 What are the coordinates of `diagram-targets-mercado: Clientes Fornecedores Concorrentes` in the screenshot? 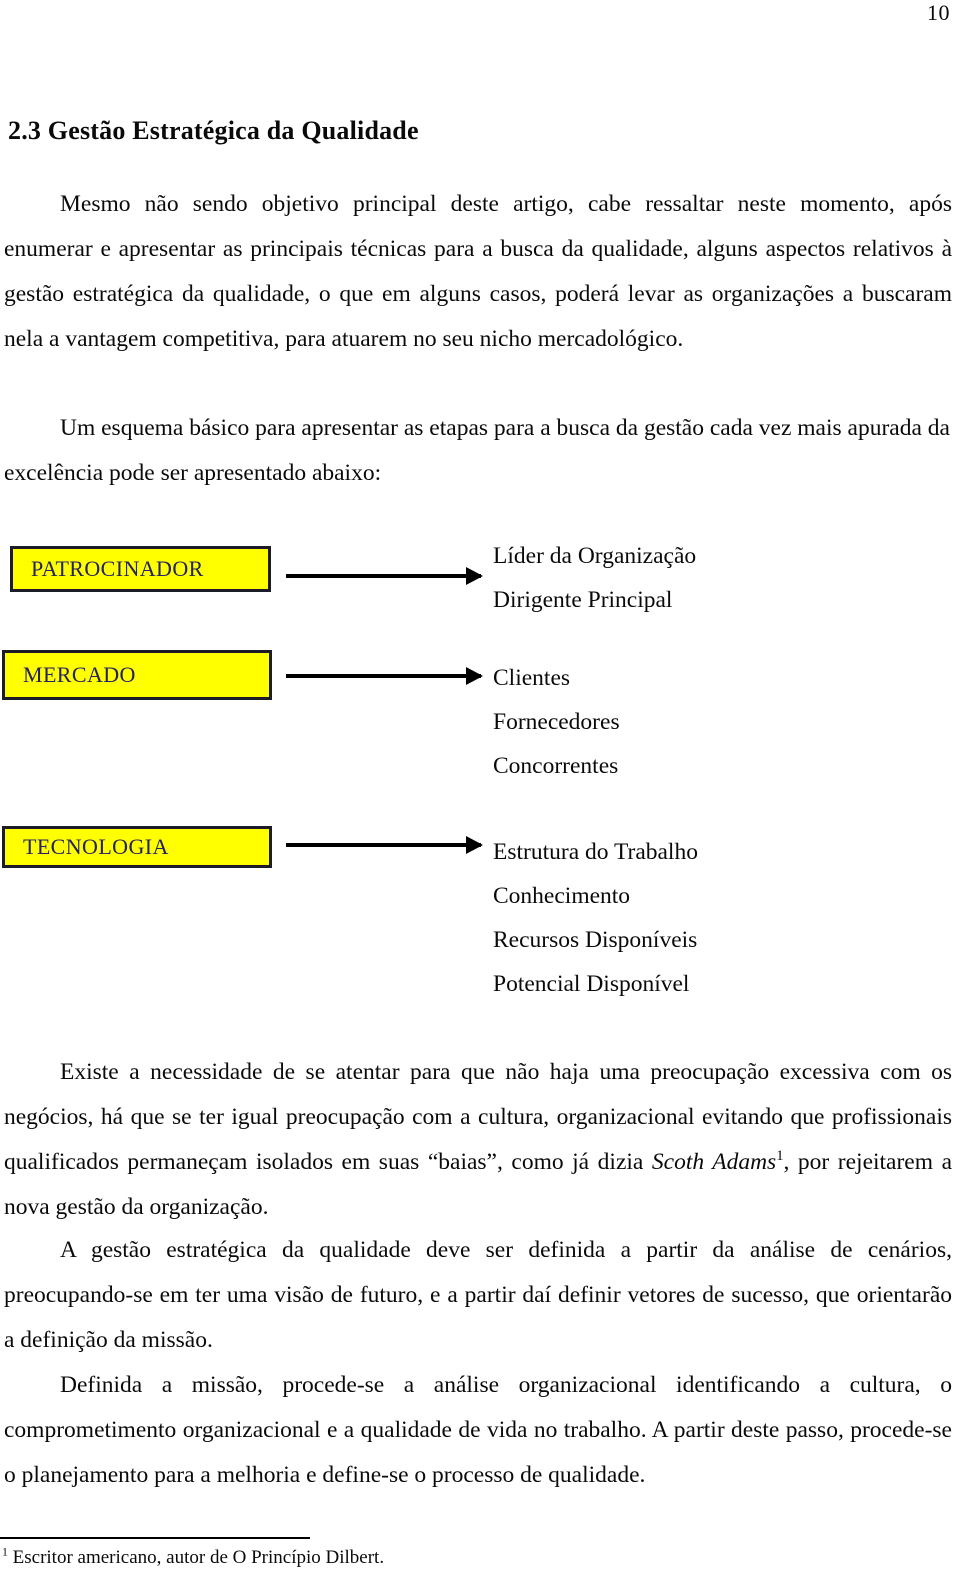 It's located at (556, 722).